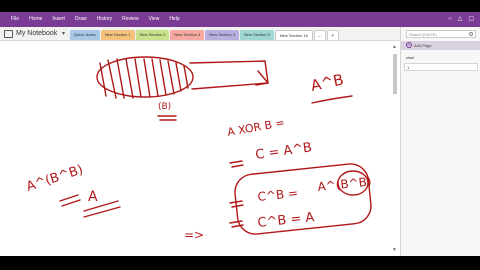 The width and height of the screenshot is (480, 270). Describe the element at coordinates (55, 178) in the screenshot. I see `handwriting-left-expr: A^(B^B)` at that location.